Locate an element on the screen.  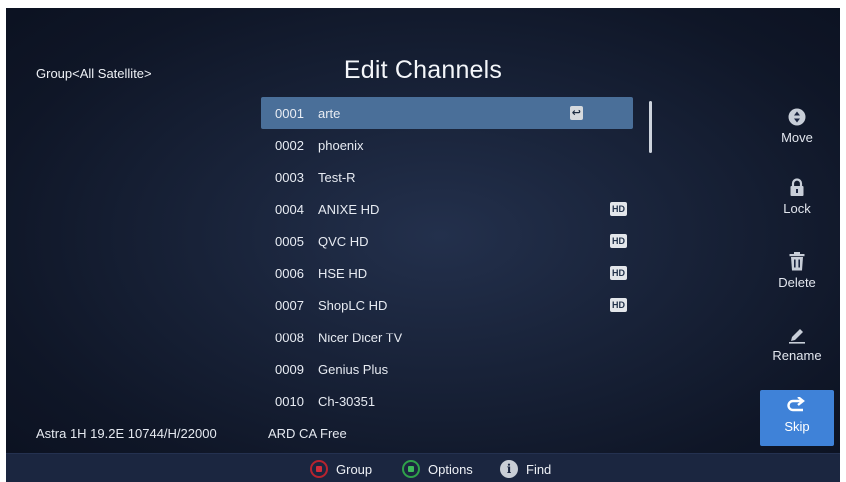
channel-row: 0010 Ch-30351 is located at coordinates (447, 401).